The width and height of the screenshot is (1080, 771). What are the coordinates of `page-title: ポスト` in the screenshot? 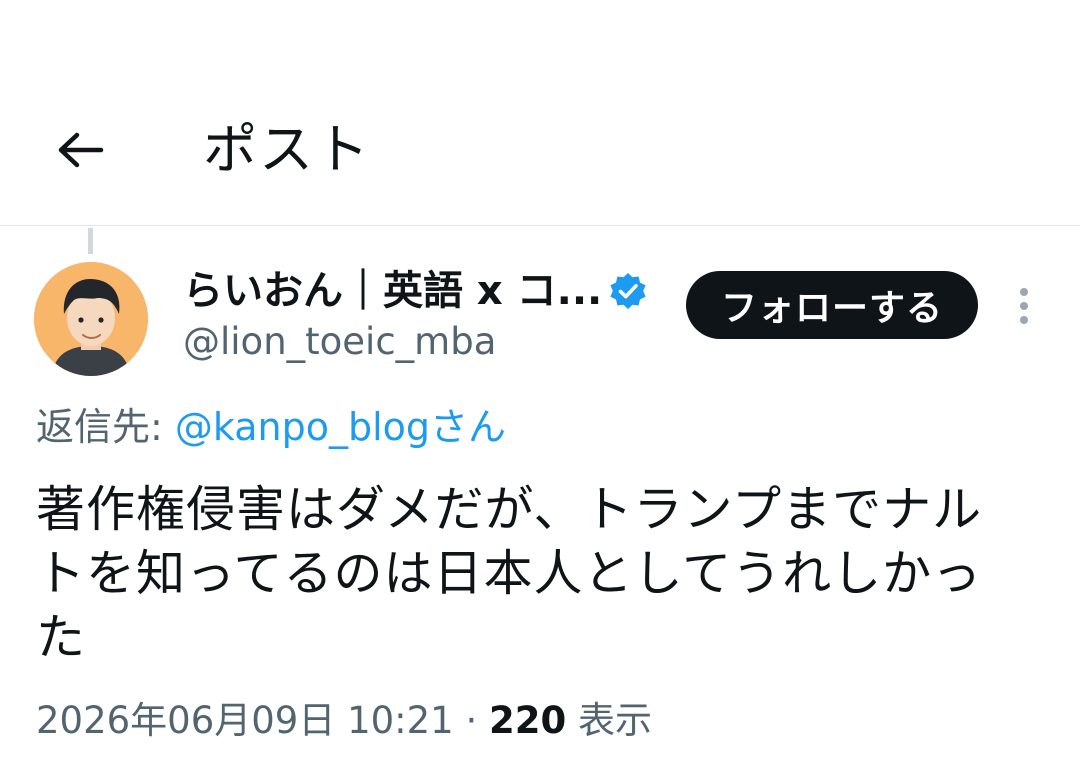 It's located at (287, 149).